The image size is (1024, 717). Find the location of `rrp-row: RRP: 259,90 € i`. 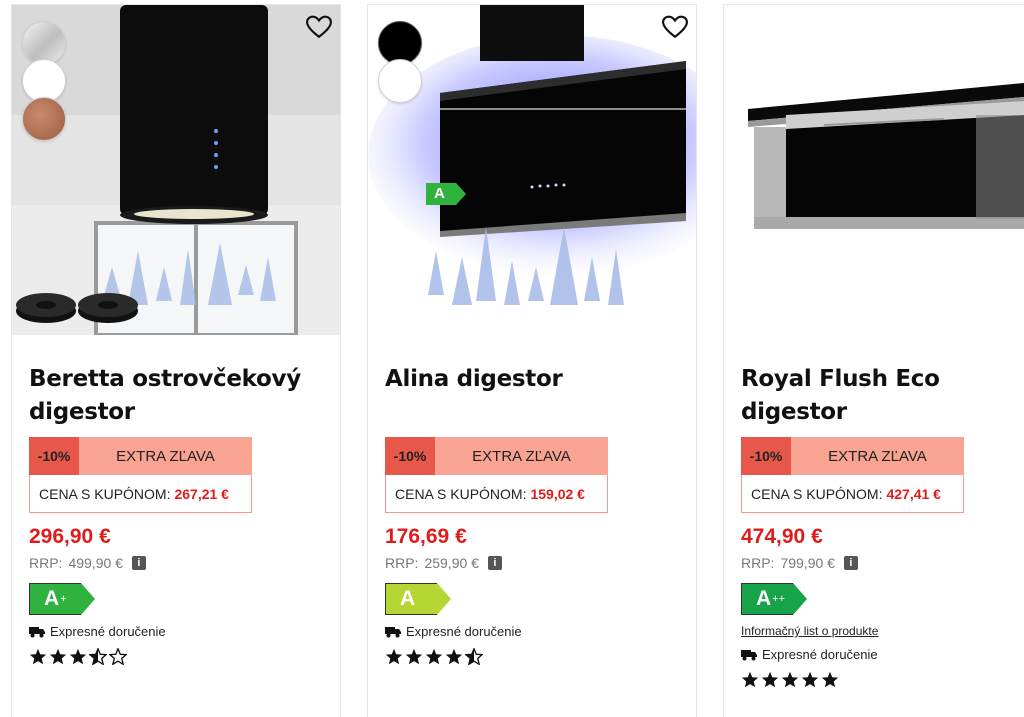

rrp-row: RRP: 259,90 € i is located at coordinates (535, 563).